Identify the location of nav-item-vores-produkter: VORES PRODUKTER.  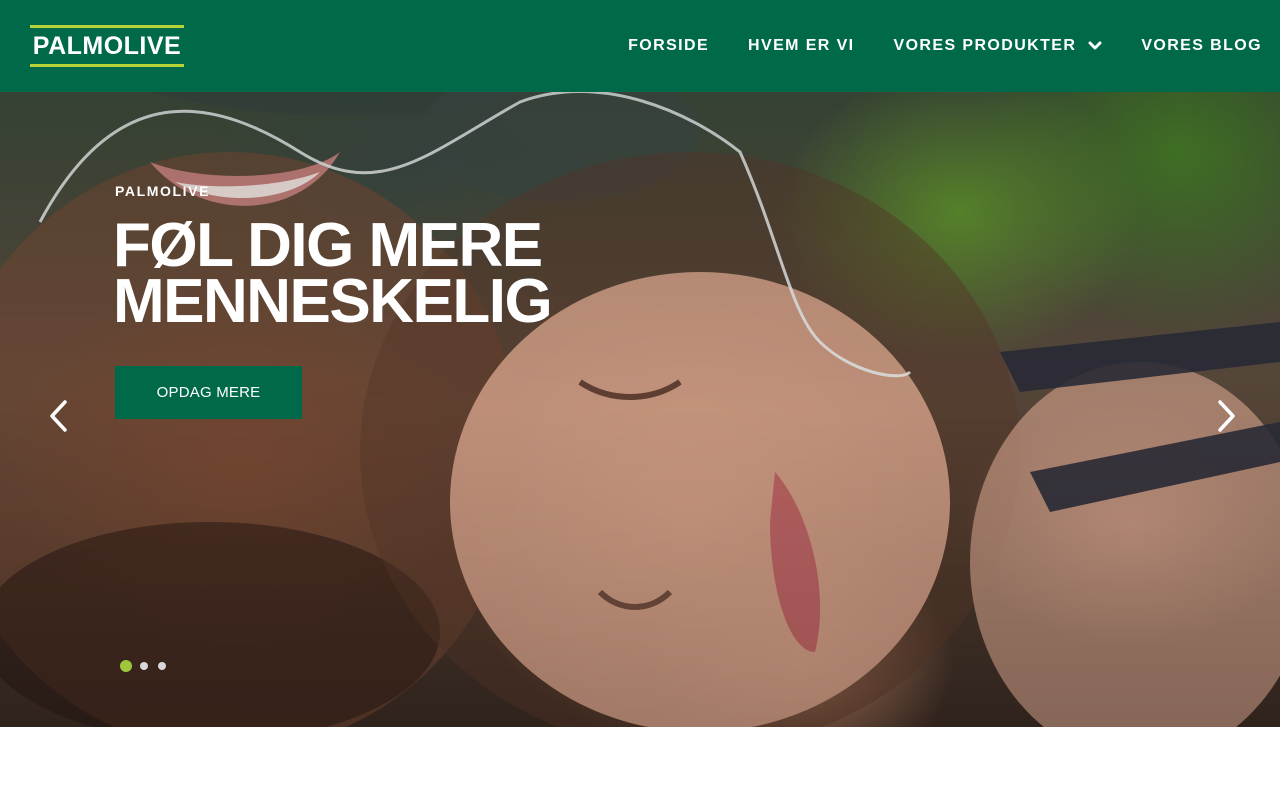
(998, 46).